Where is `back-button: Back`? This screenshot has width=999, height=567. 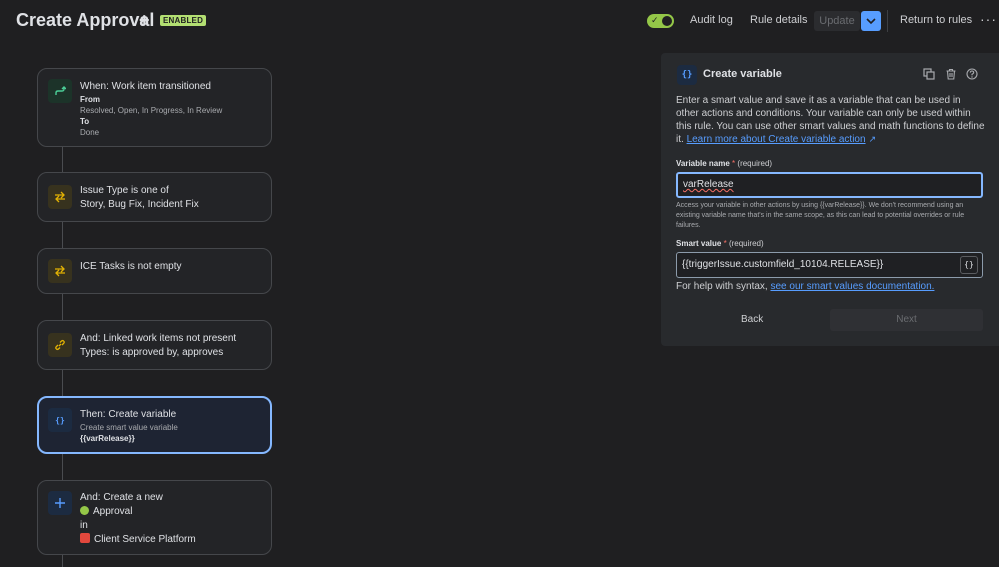 back-button: Back is located at coordinates (752, 319).